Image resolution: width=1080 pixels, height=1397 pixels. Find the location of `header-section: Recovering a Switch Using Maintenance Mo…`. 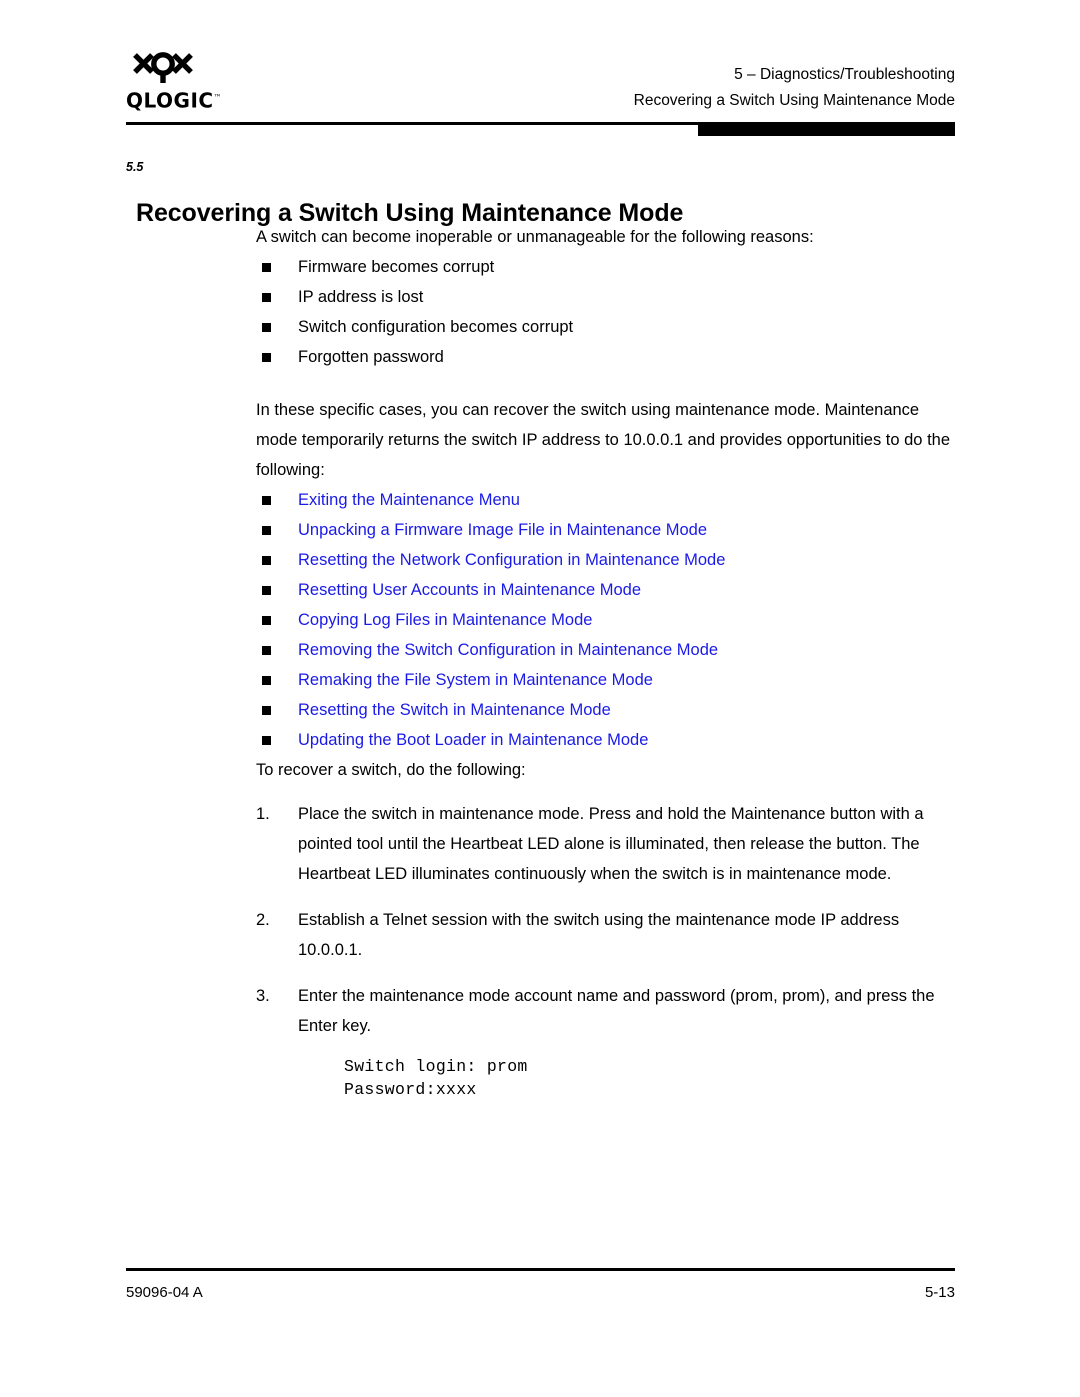

header-section: Recovering a Switch Using Maintenance Mo… is located at coordinates (794, 100).